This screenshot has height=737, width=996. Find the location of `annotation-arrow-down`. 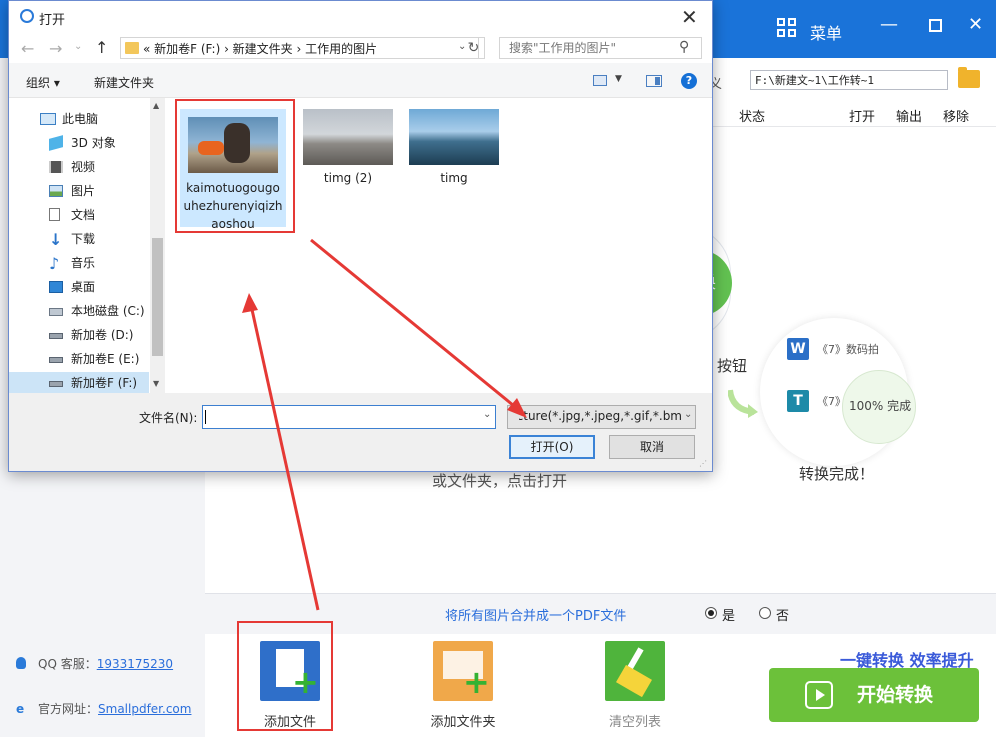

annotation-arrow-down is located at coordinates (415, 325).